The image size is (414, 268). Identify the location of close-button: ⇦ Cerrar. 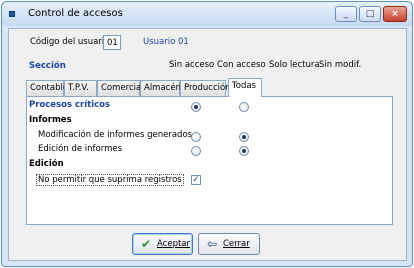
(229, 244).